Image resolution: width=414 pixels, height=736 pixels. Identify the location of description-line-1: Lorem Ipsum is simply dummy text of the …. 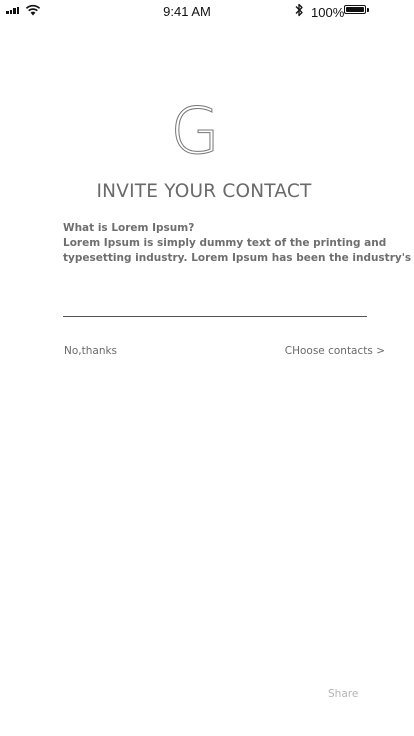
(225, 243).